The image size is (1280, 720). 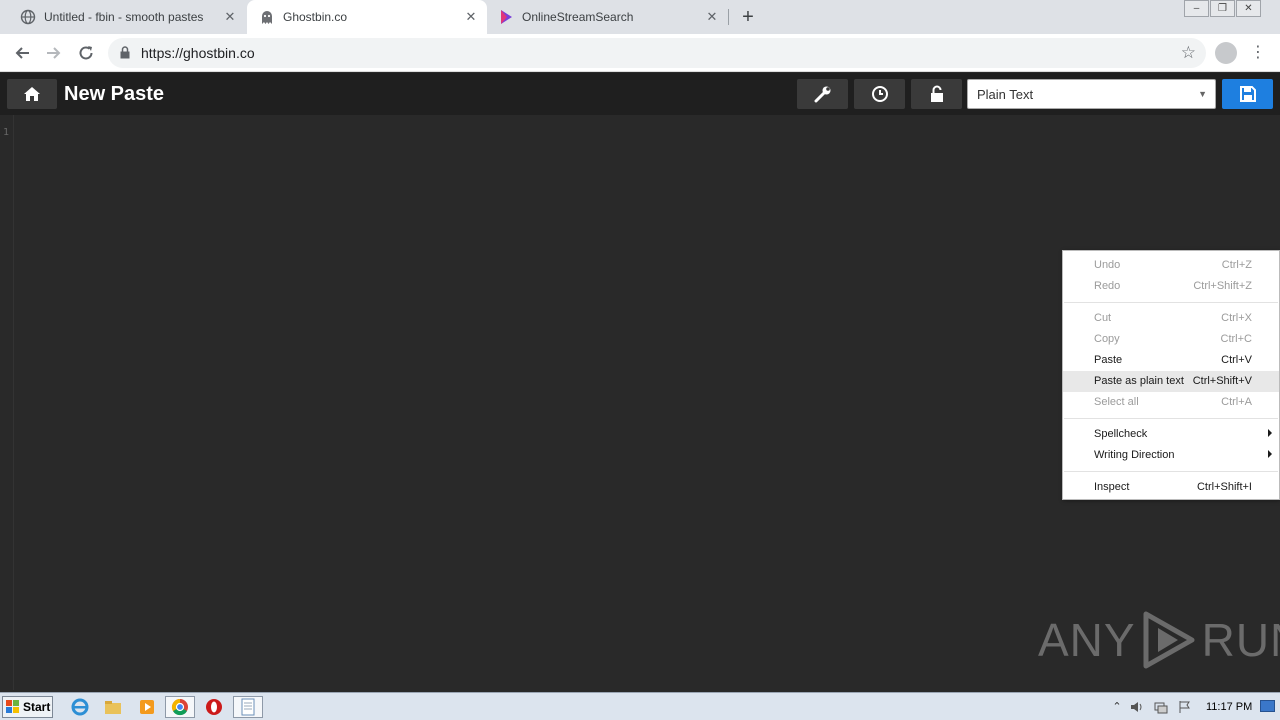 I want to click on menu-item-shortcut: Ctrl+Z, so click(x=1236, y=265).